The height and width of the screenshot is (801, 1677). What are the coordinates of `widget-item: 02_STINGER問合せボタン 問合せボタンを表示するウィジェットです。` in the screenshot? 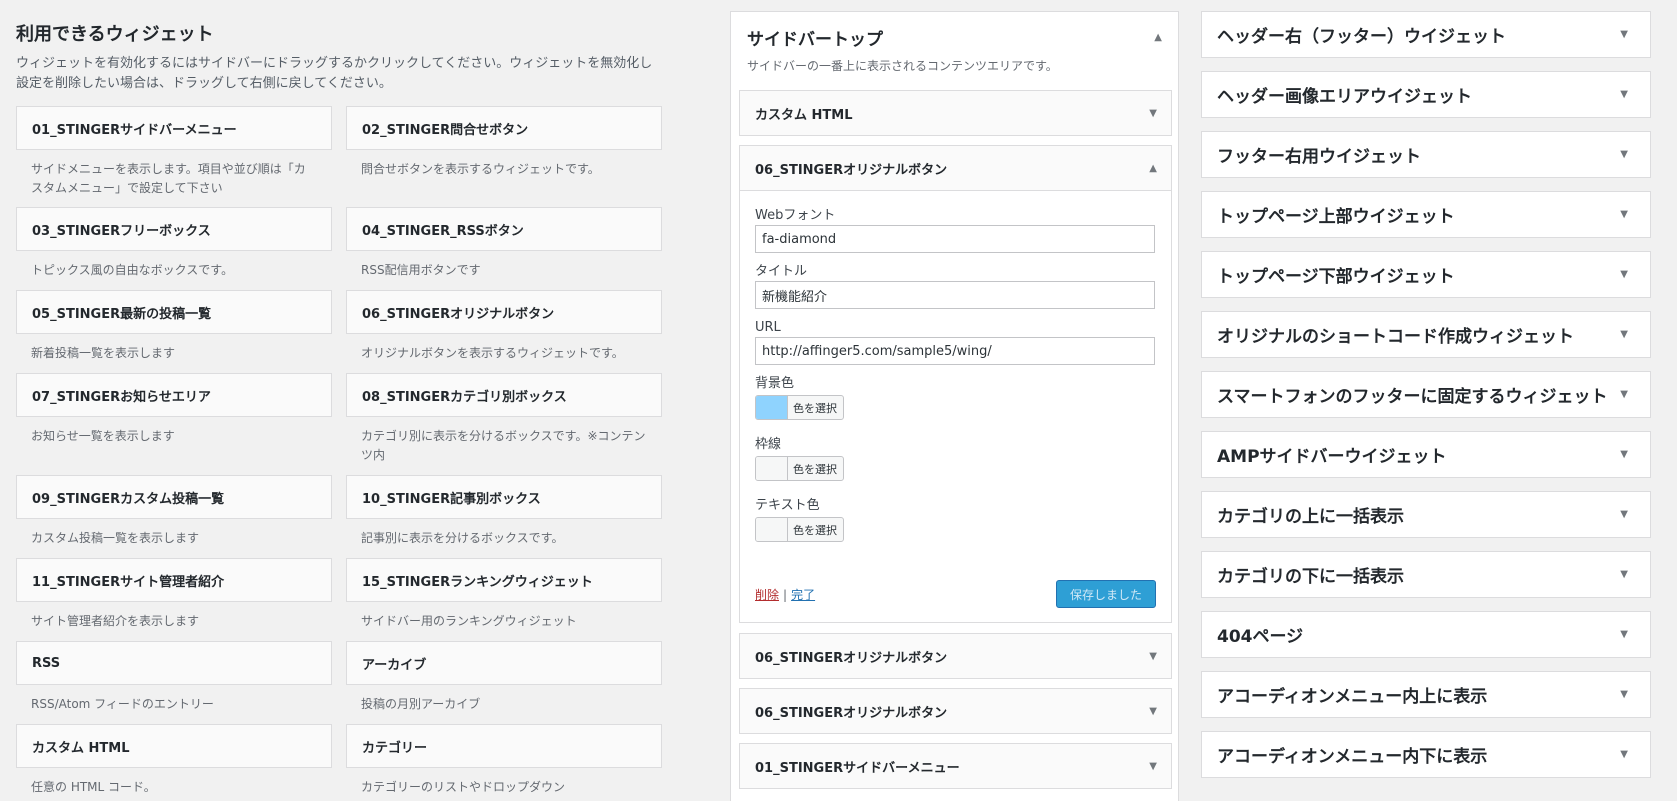 It's located at (504, 142).